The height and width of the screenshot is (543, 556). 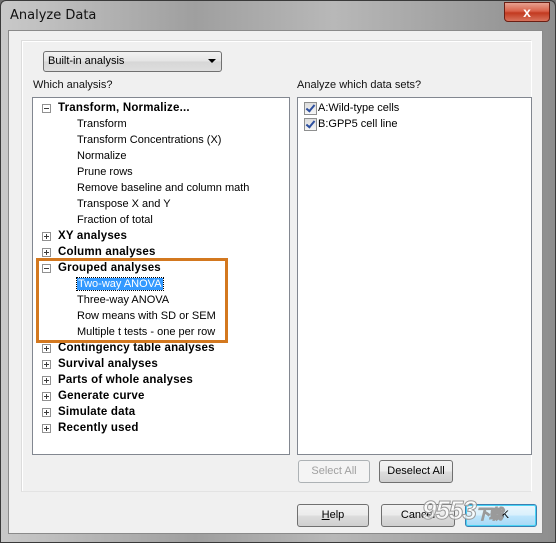 I want to click on tree-category: Parts of whole analyses, so click(x=158, y=380).